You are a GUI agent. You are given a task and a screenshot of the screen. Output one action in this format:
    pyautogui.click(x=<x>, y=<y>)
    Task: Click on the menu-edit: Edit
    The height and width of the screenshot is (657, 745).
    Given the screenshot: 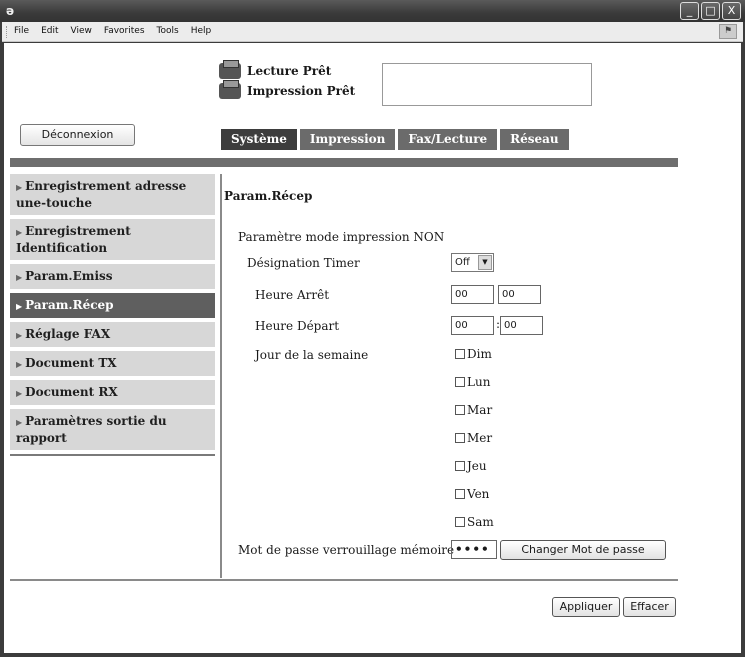 What is the action you would take?
    pyautogui.click(x=49, y=31)
    